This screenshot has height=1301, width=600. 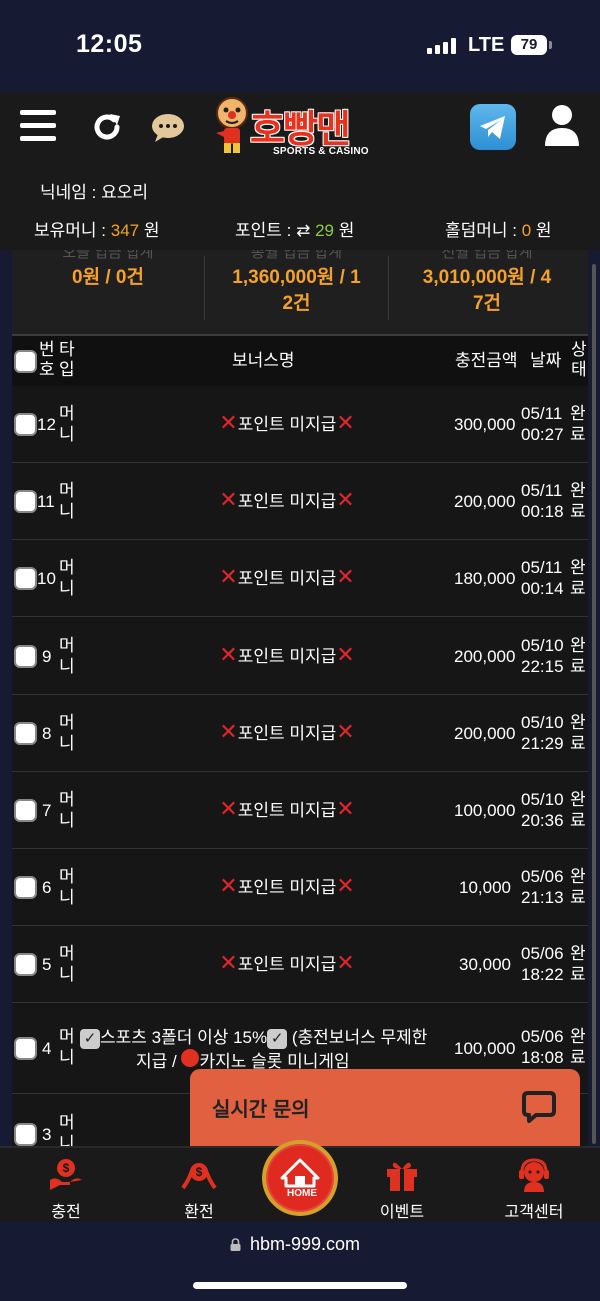 I want to click on chat-bubble-icon, so click(x=539, y=1107).